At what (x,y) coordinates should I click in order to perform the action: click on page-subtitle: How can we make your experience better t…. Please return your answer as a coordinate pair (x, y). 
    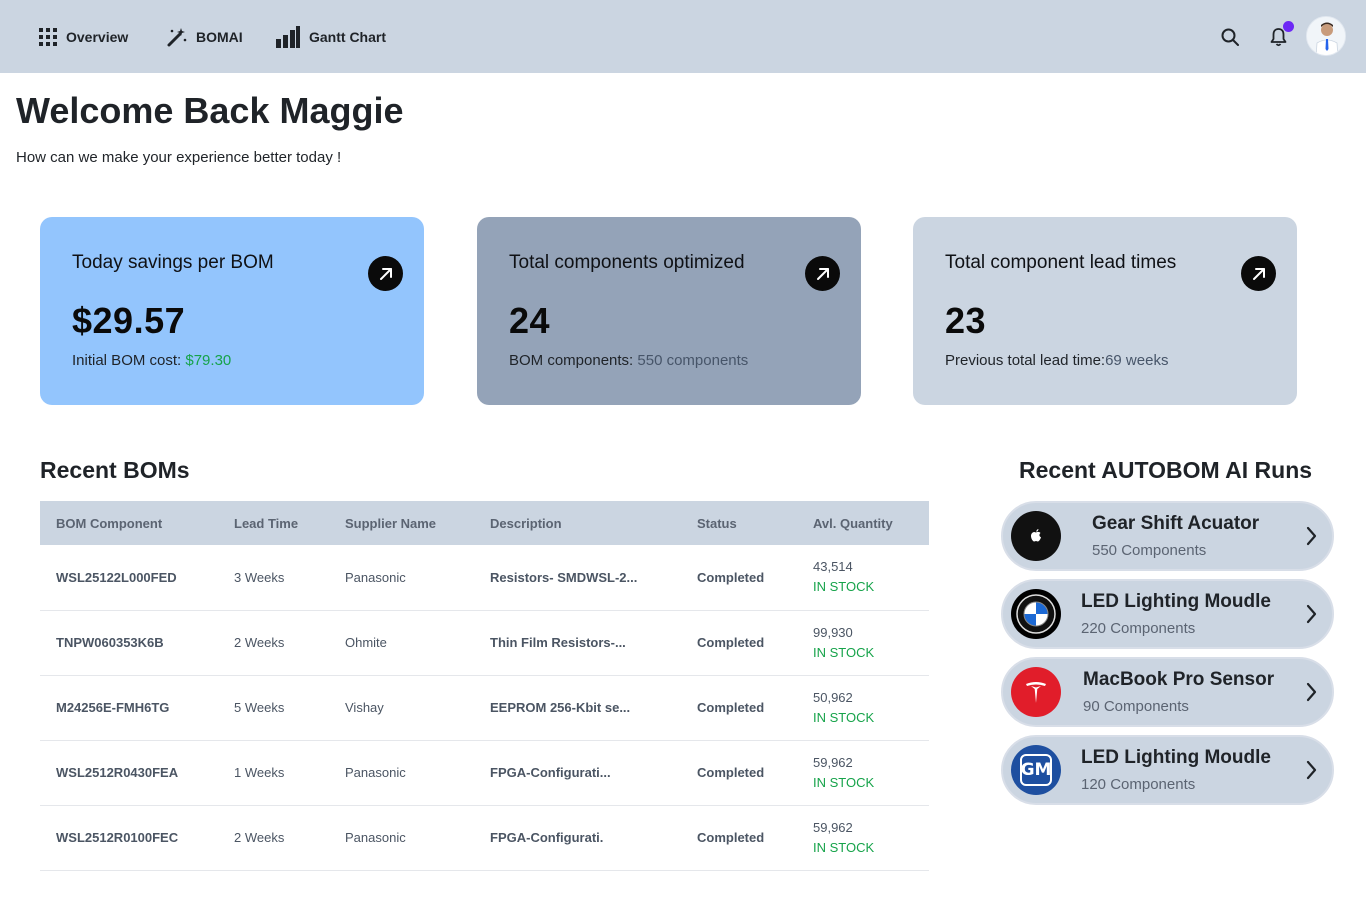
    Looking at the image, I should click on (179, 157).